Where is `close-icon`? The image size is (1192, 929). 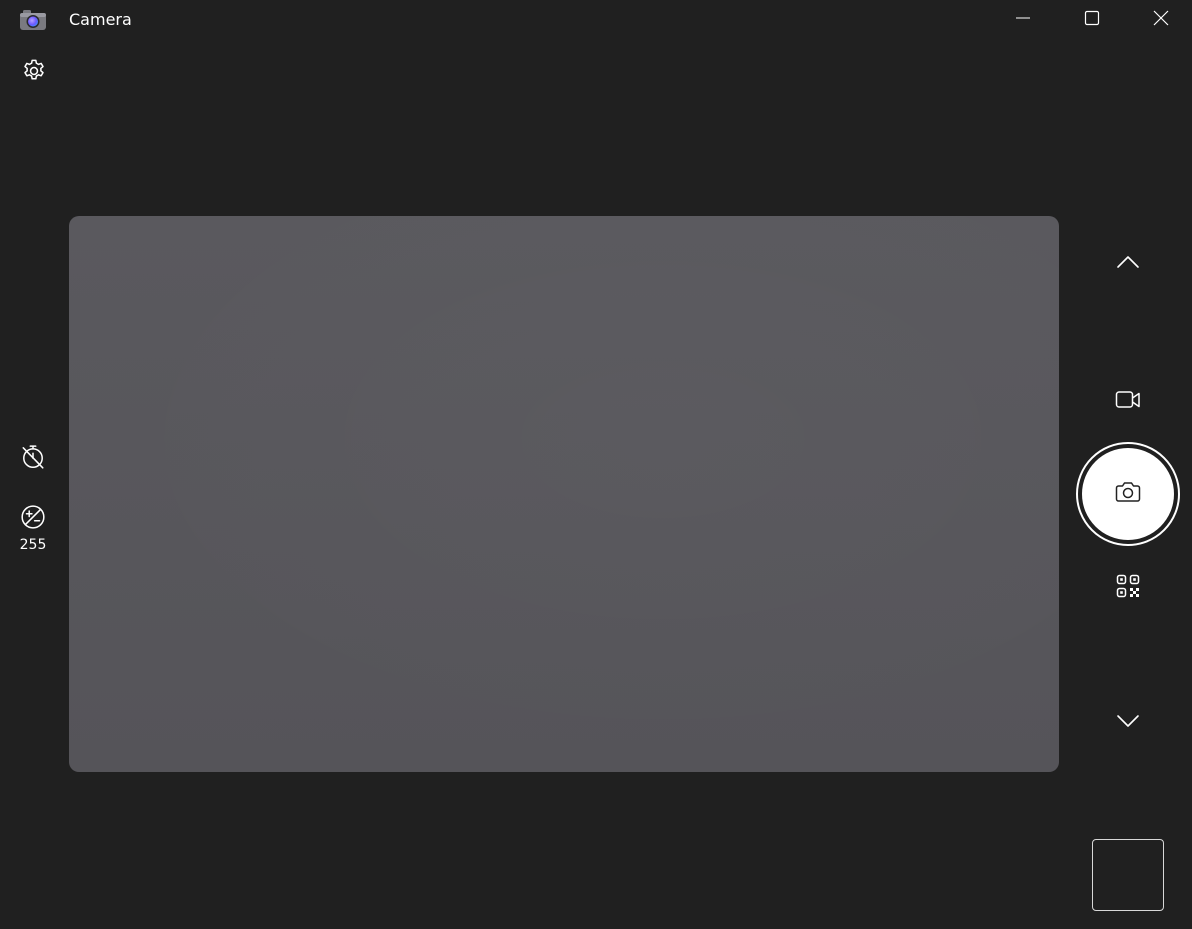
close-icon is located at coordinates (1161, 20).